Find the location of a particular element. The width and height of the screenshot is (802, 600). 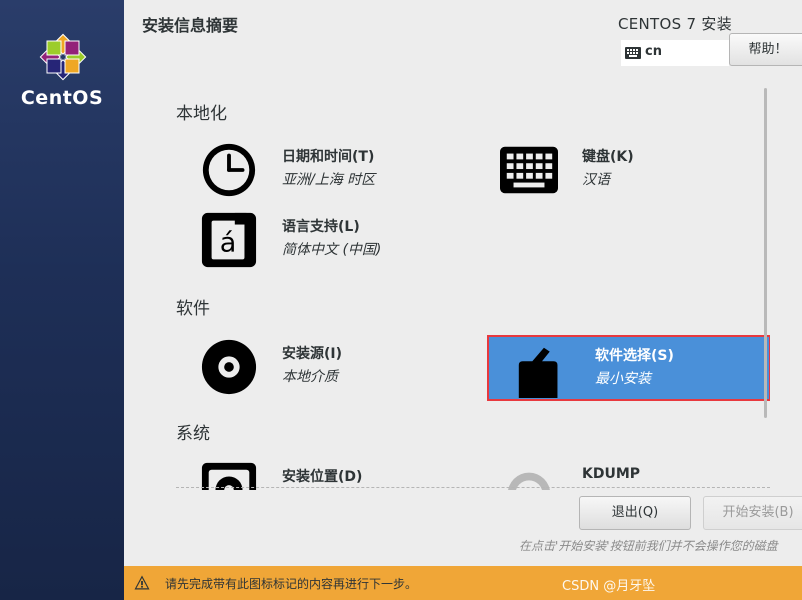

spoke-software-status: 最小安装 is located at coordinates (623, 379).